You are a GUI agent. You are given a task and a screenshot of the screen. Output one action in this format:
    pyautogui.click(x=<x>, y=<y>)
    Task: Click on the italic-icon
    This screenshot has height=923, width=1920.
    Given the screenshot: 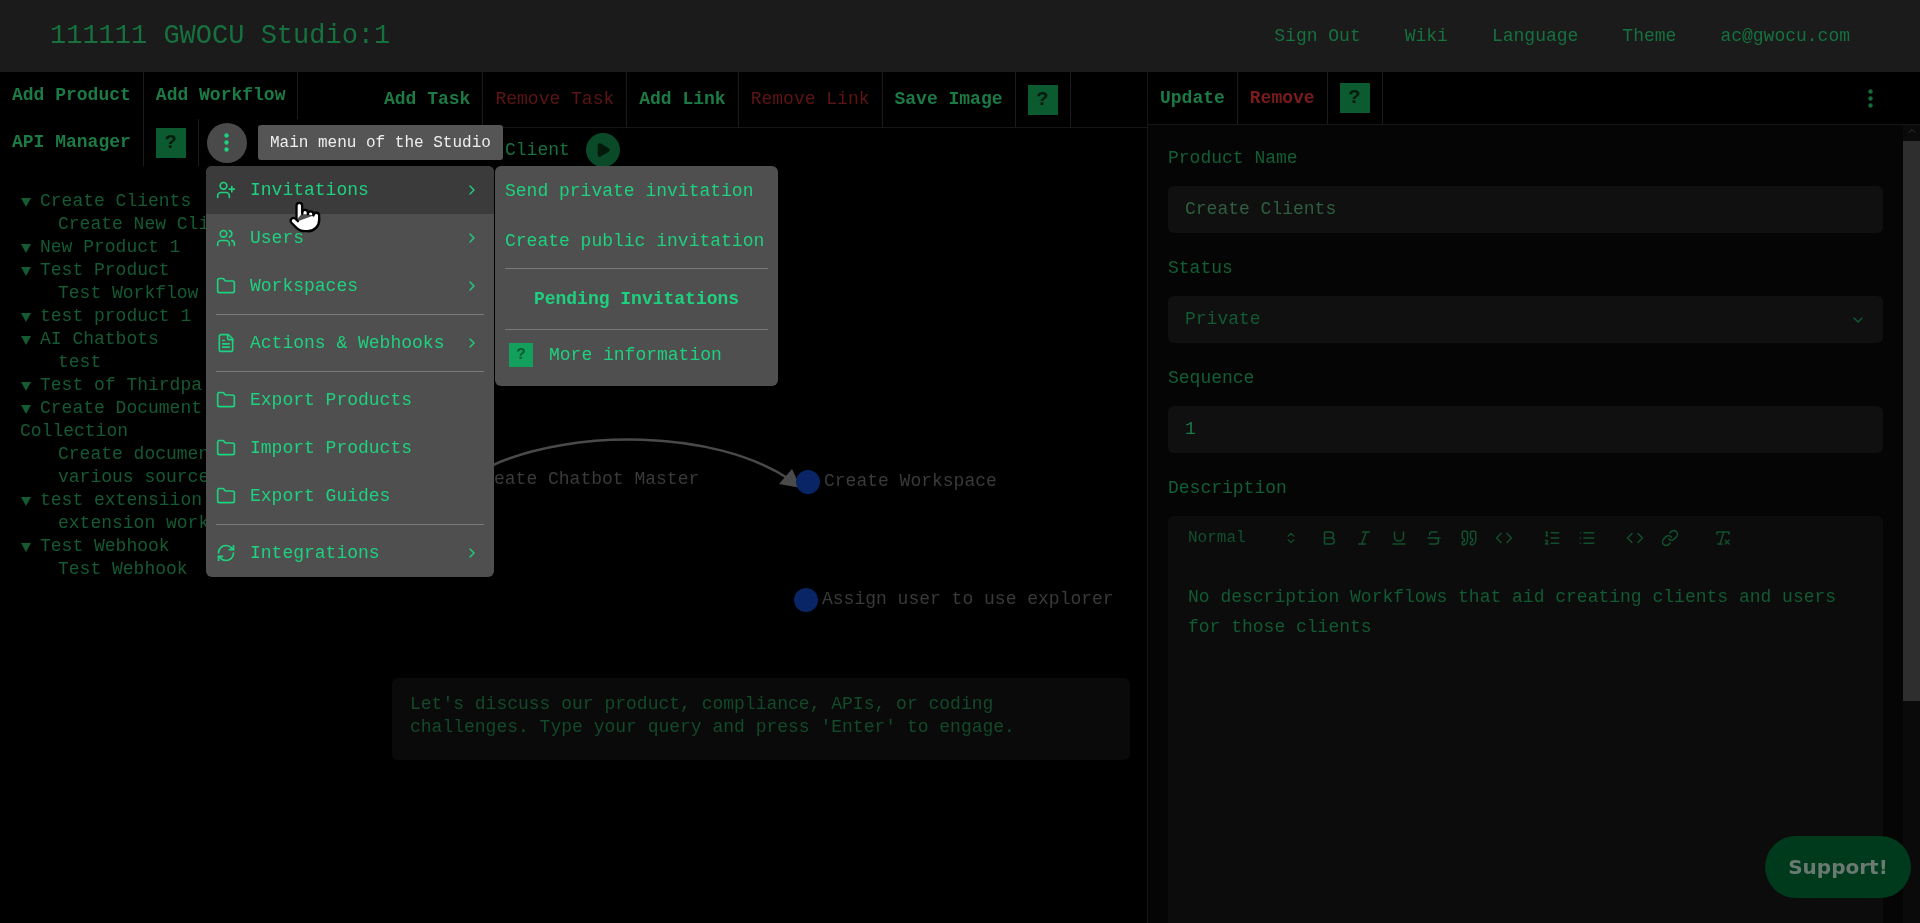 What is the action you would take?
    pyautogui.click(x=1364, y=538)
    